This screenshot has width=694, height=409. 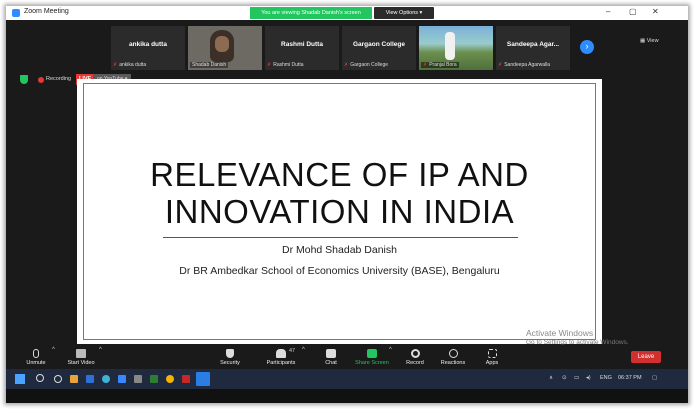 What do you see at coordinates (24, 79) in the screenshot?
I see `encryption-shield-icon` at bounding box center [24, 79].